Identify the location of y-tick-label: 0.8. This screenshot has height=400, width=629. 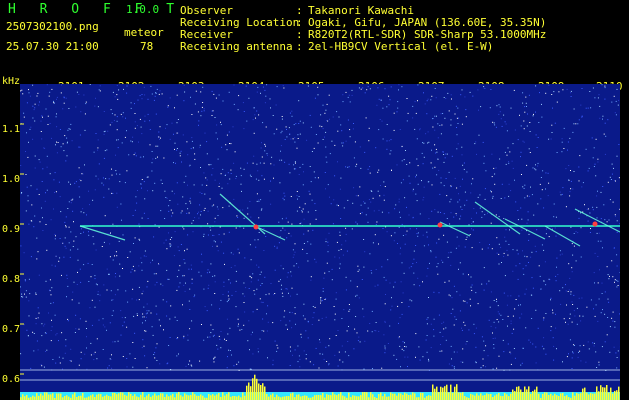
(11, 279).